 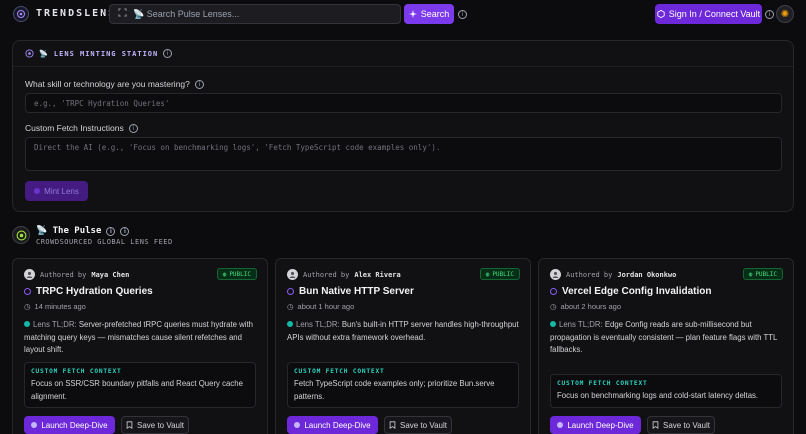 What do you see at coordinates (21, 235) in the screenshot?
I see `pulse-icon` at bounding box center [21, 235].